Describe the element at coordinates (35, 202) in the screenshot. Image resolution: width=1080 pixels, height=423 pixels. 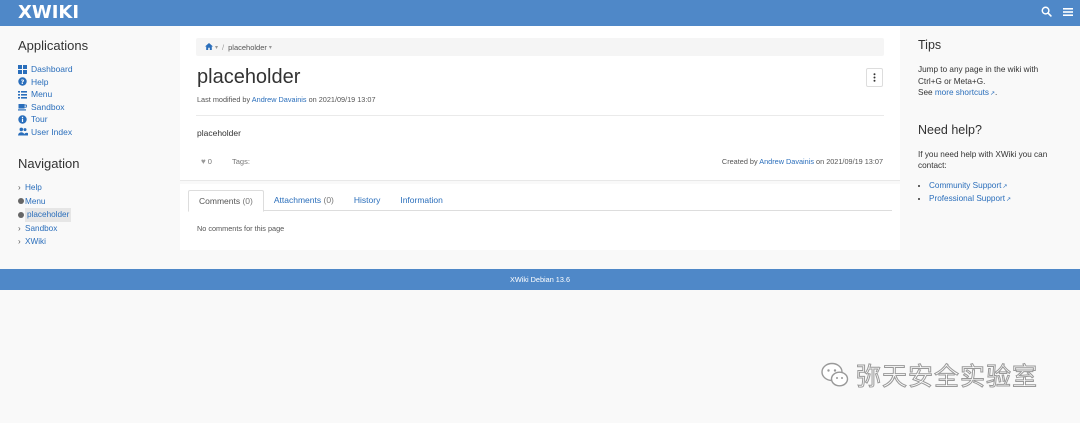
I see `nav-link-menu: Menu` at that location.